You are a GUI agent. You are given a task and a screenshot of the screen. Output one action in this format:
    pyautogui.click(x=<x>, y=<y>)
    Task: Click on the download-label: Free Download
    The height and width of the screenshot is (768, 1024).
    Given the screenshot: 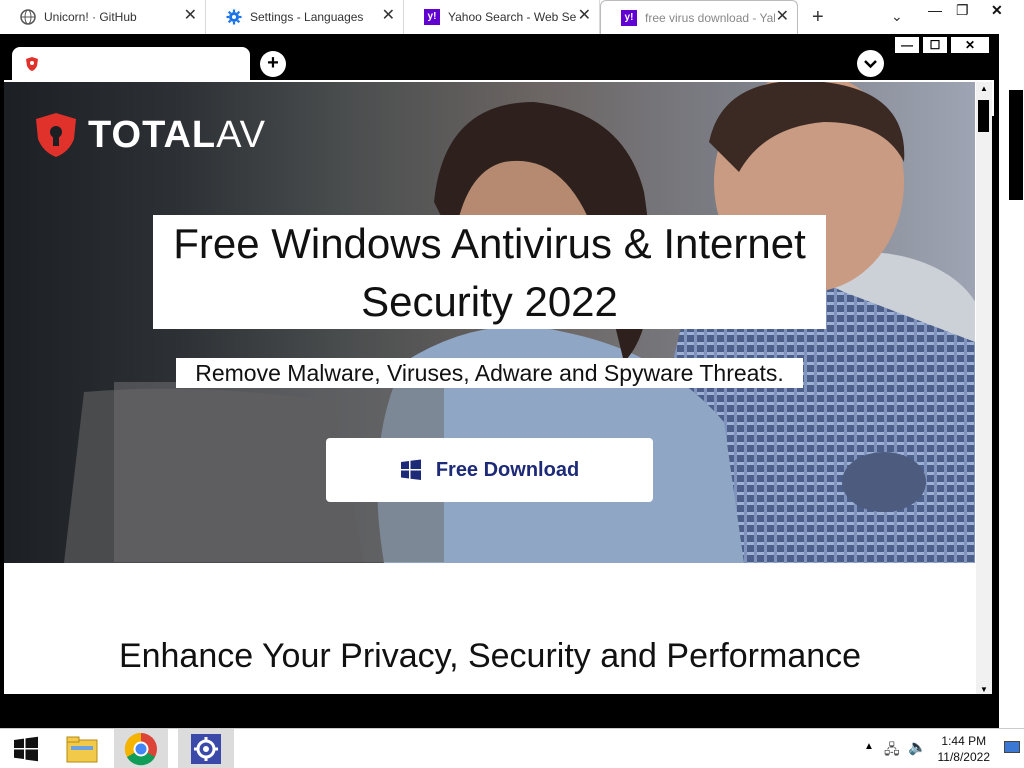 What is the action you would take?
    pyautogui.click(x=507, y=469)
    